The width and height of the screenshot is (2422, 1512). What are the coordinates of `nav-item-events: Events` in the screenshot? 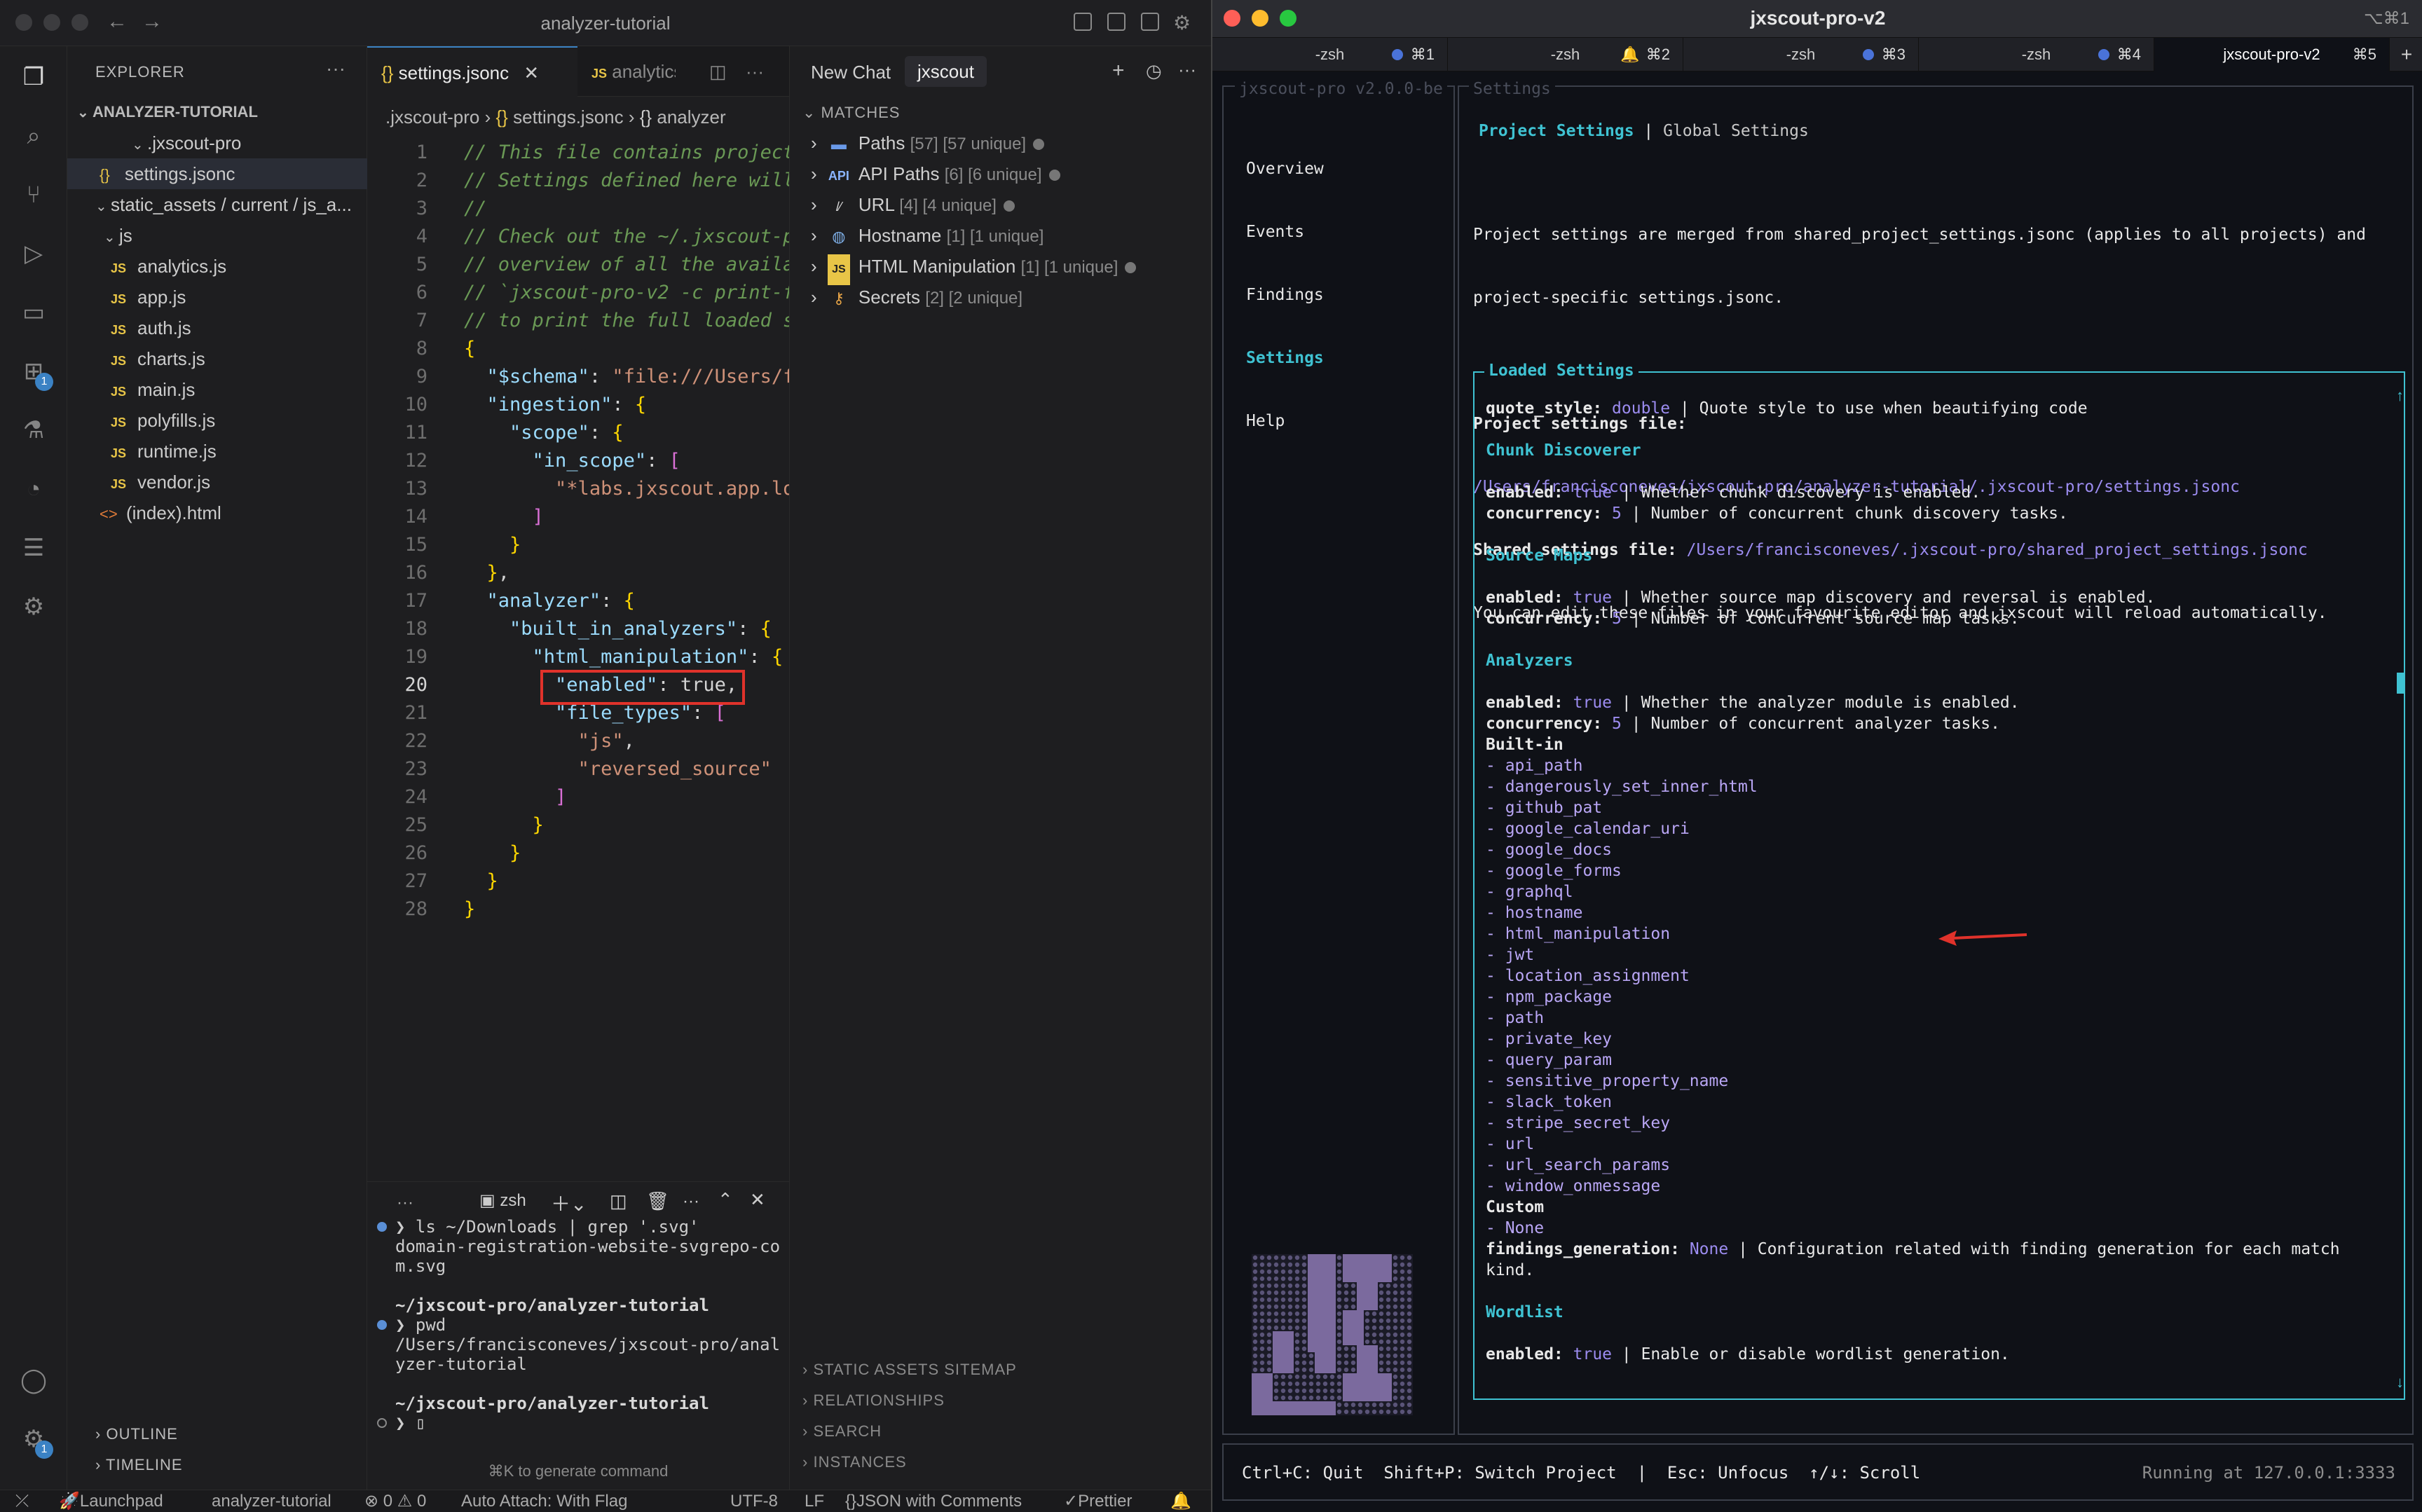 It's located at (1285, 231).